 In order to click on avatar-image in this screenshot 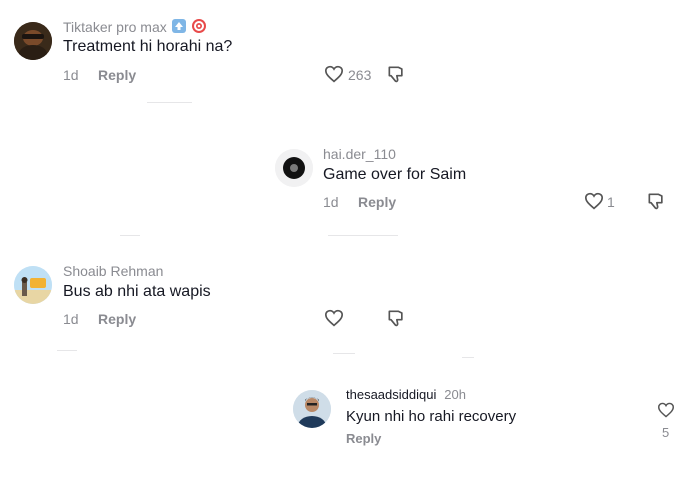, I will do `click(312, 409)`.